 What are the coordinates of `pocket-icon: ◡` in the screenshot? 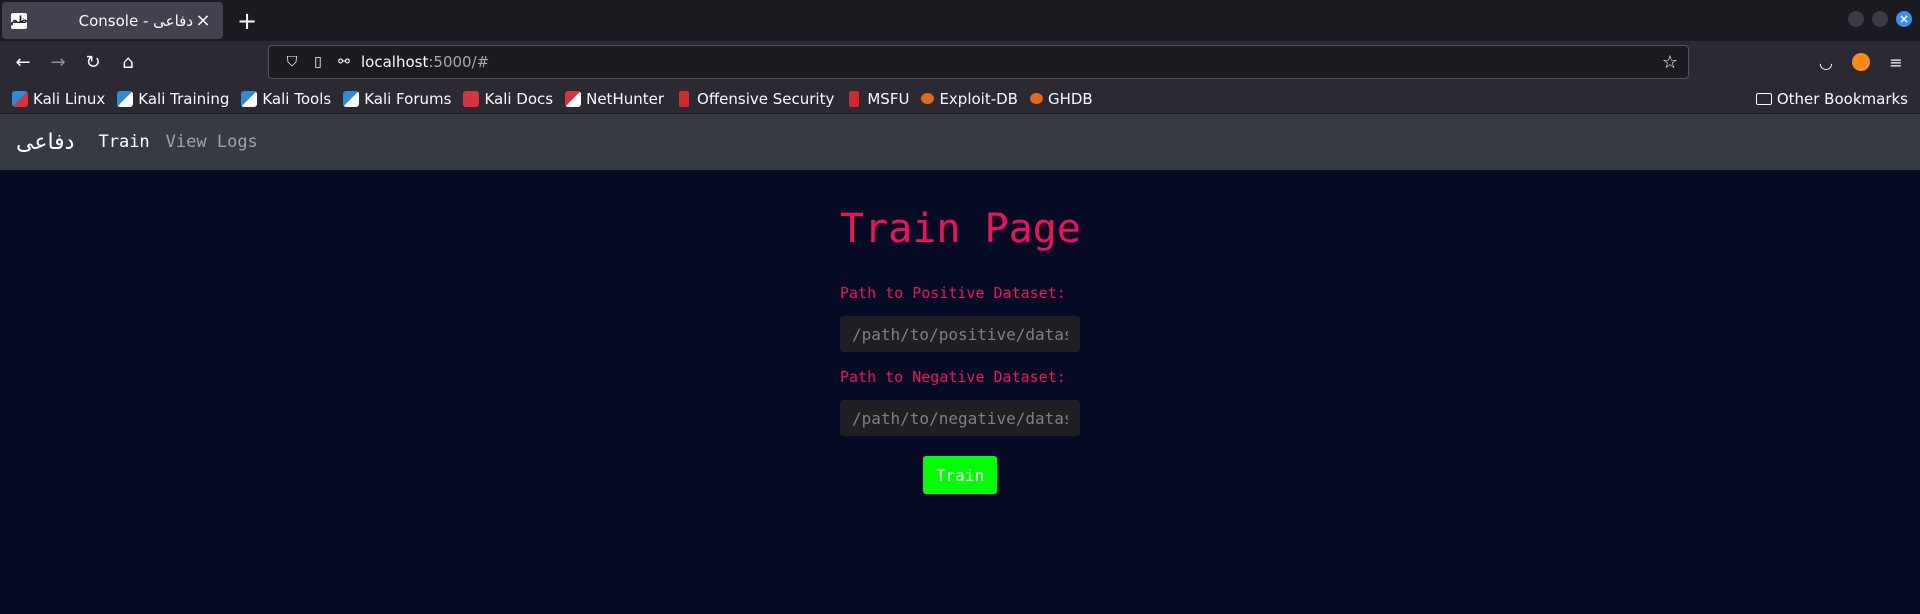 It's located at (1826, 62).